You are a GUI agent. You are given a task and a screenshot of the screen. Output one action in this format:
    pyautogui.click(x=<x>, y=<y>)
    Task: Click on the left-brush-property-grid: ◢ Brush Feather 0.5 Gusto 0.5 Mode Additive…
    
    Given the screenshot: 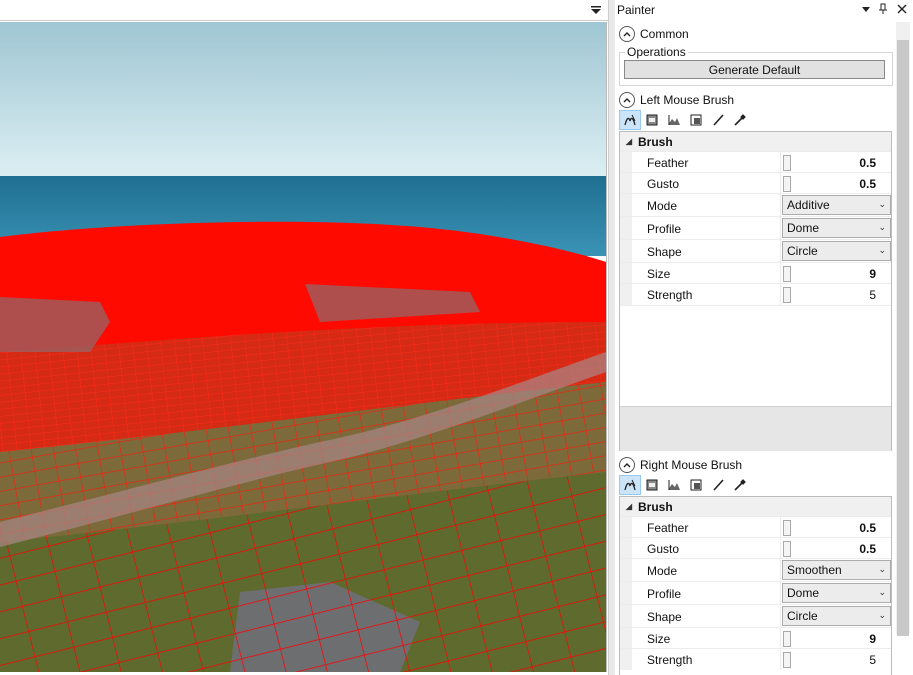 What is the action you would take?
    pyautogui.click(x=755, y=291)
    